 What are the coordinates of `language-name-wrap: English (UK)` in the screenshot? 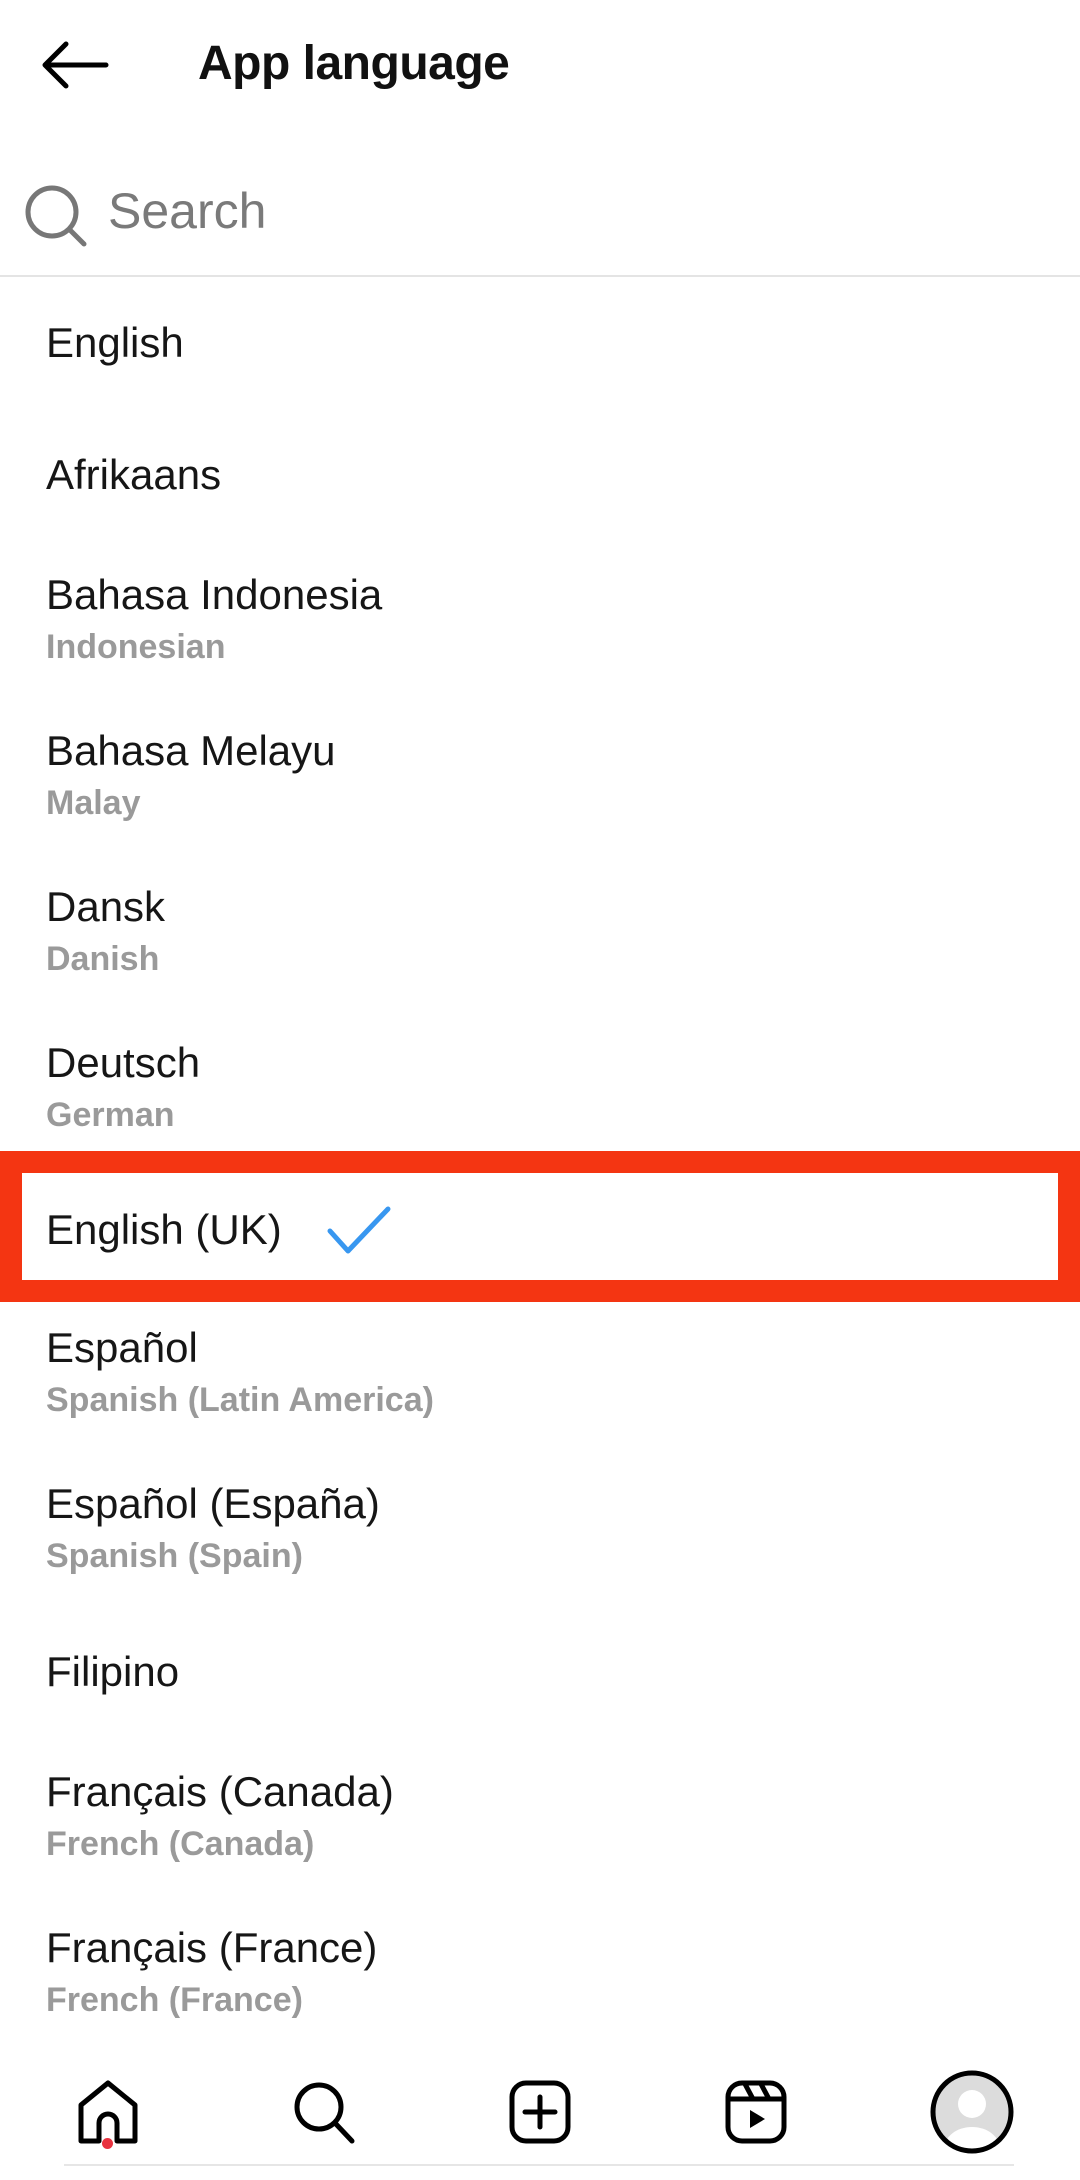 It's located at (563, 1230).